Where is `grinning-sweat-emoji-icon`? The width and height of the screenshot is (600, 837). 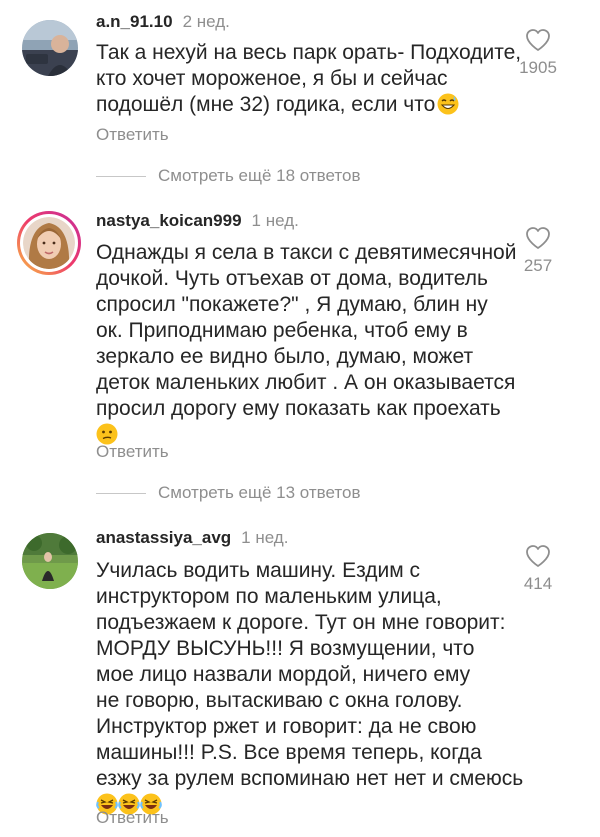
grinning-sweat-emoji-icon is located at coordinates (448, 104).